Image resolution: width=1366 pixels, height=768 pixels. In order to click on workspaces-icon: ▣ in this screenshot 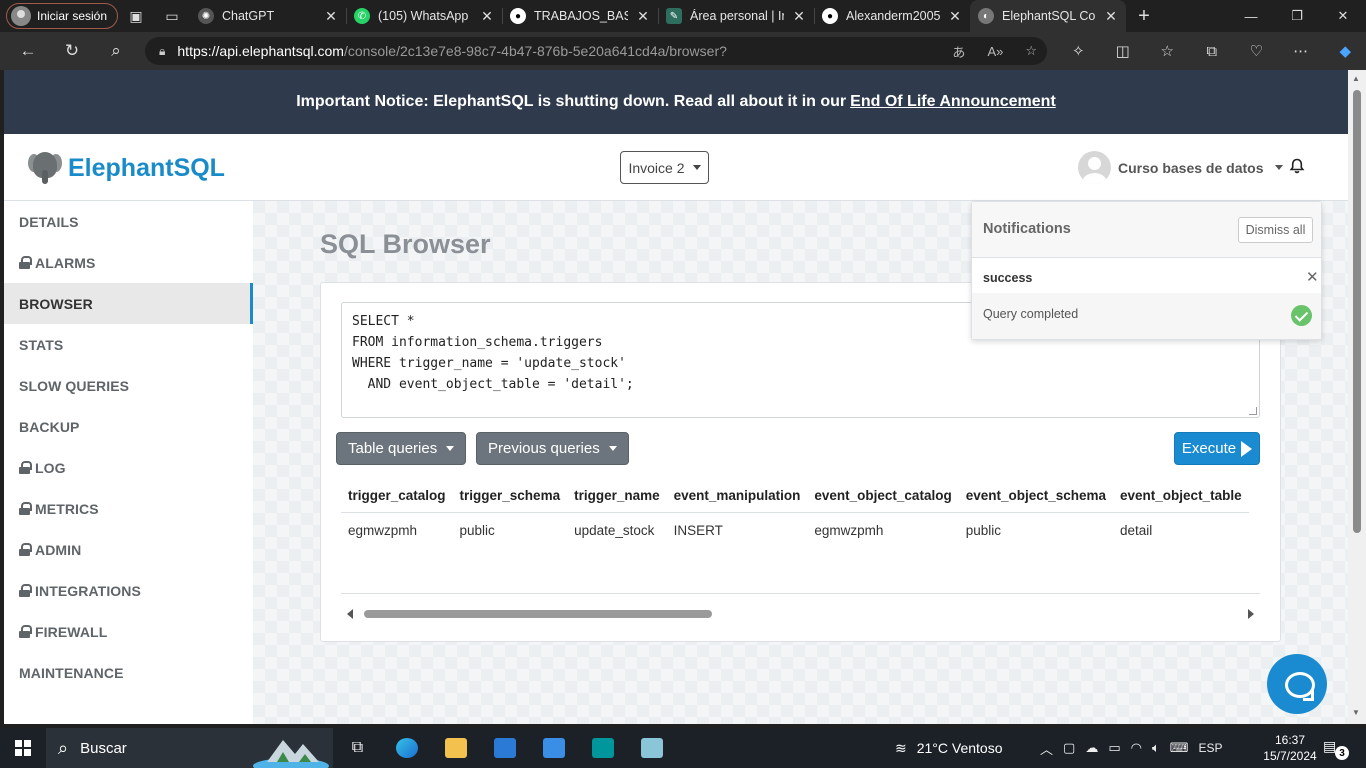, I will do `click(136, 16)`.